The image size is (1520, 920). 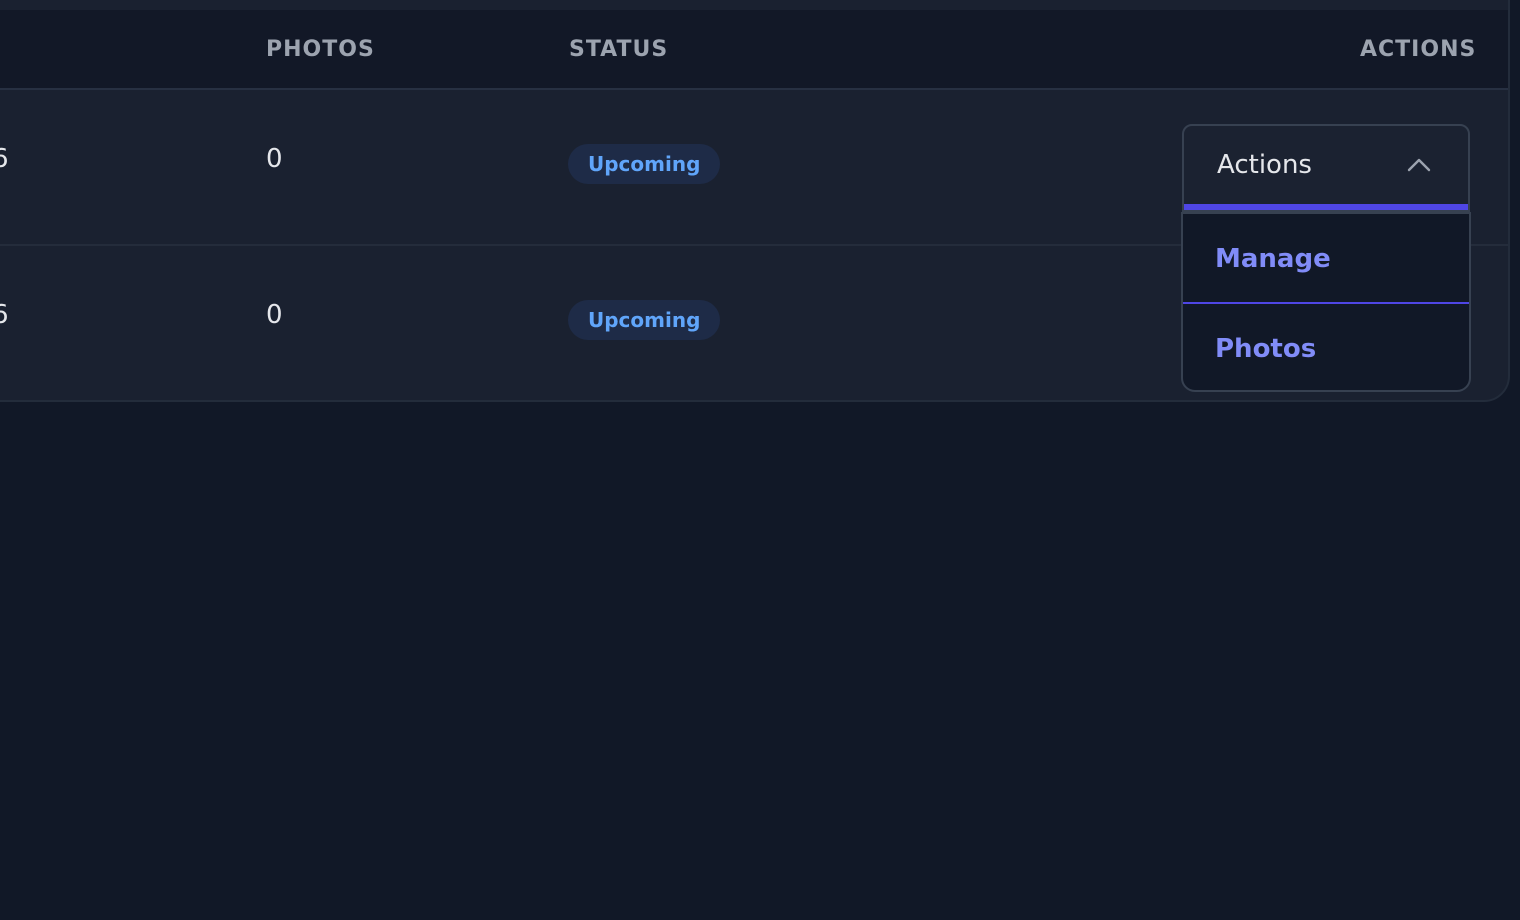 What do you see at coordinates (1419, 165) in the screenshot?
I see `chevron-up-icon` at bounding box center [1419, 165].